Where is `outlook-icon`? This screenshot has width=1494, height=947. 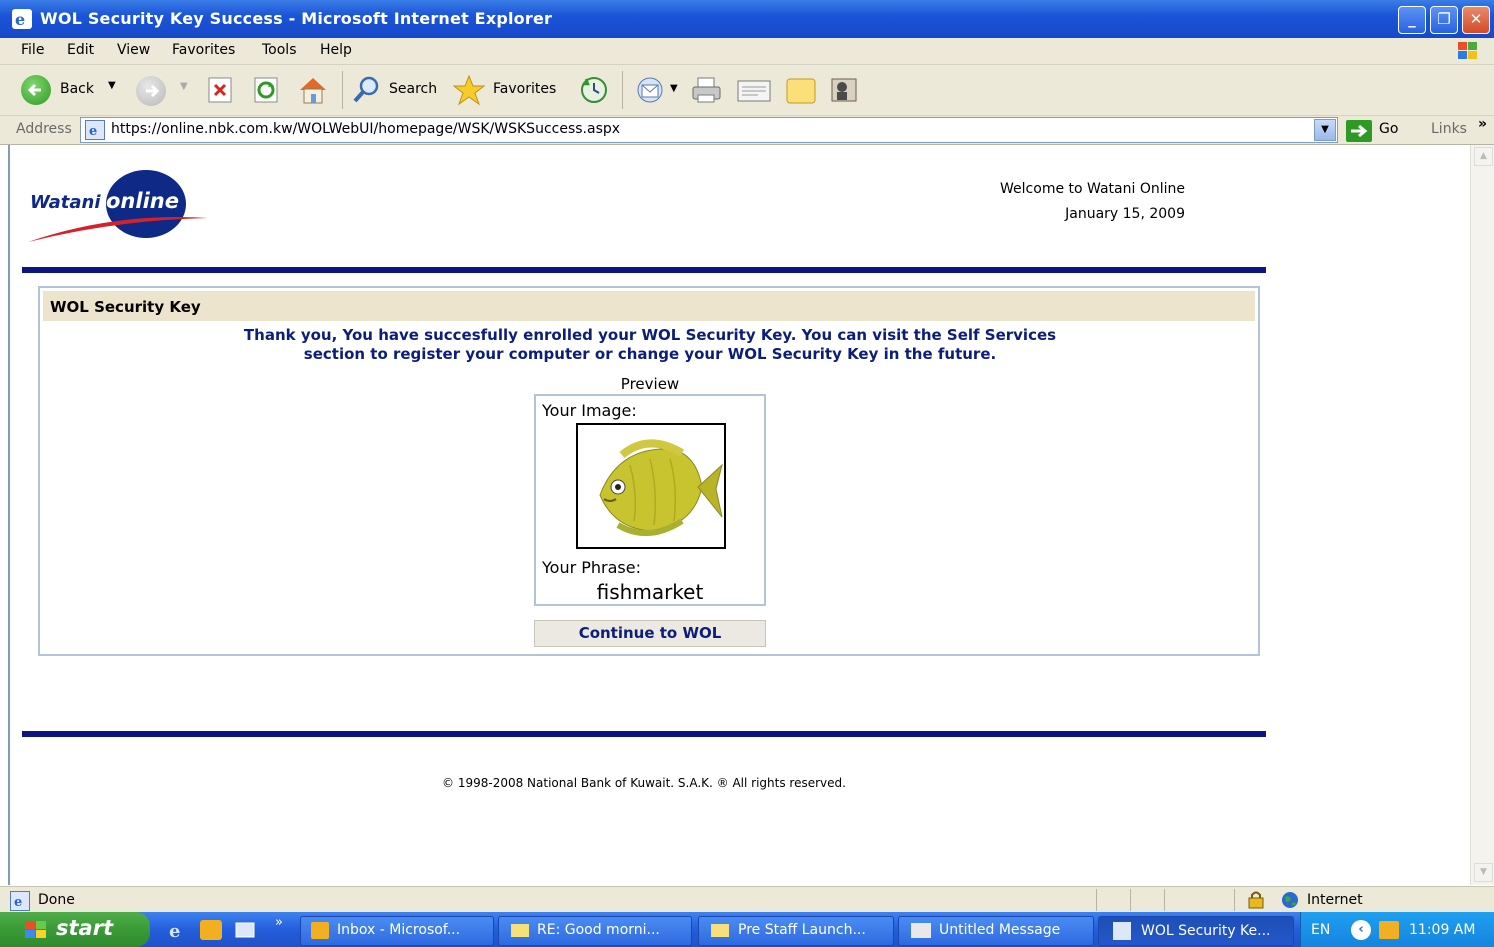 outlook-icon is located at coordinates (320, 930).